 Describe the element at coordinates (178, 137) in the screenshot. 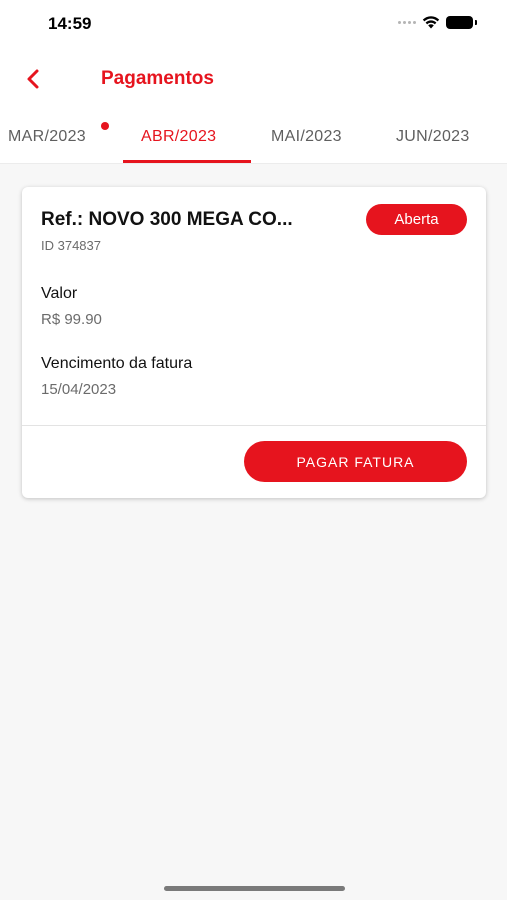

I see `tab-abr-2023: ABR/2023` at that location.